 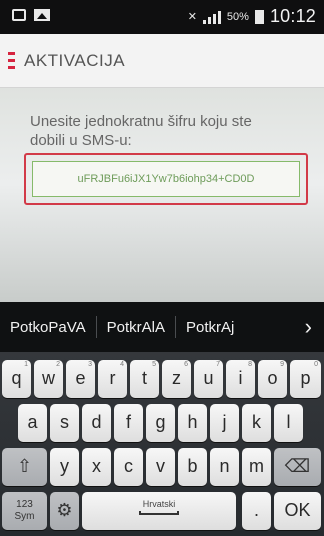 I want to click on suggestion-item: PotkrAj, so click(x=210, y=327).